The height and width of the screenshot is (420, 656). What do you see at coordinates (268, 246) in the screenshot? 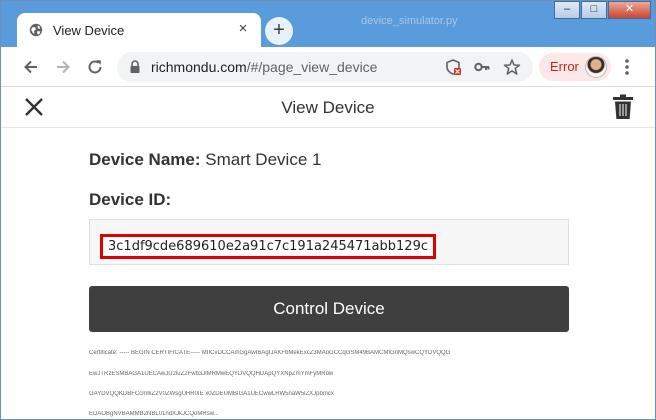
I see `device-id-value: 3c1df9cde689610e2a91c7c191a245471abb129c` at bounding box center [268, 246].